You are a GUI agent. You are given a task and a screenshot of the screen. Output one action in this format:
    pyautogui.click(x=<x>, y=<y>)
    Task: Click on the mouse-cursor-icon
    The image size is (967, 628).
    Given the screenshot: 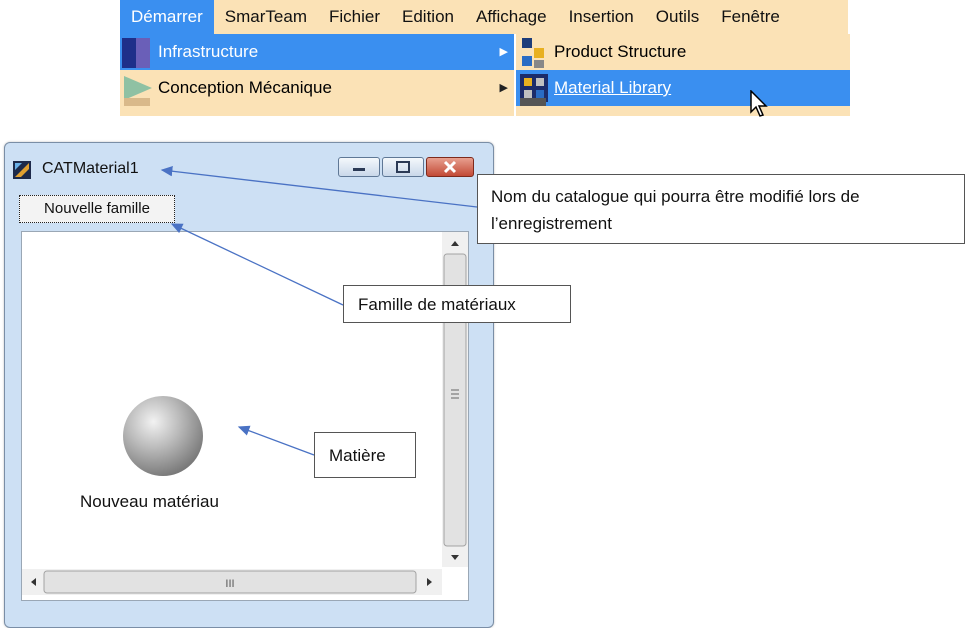 What is the action you would take?
    pyautogui.click(x=759, y=103)
    